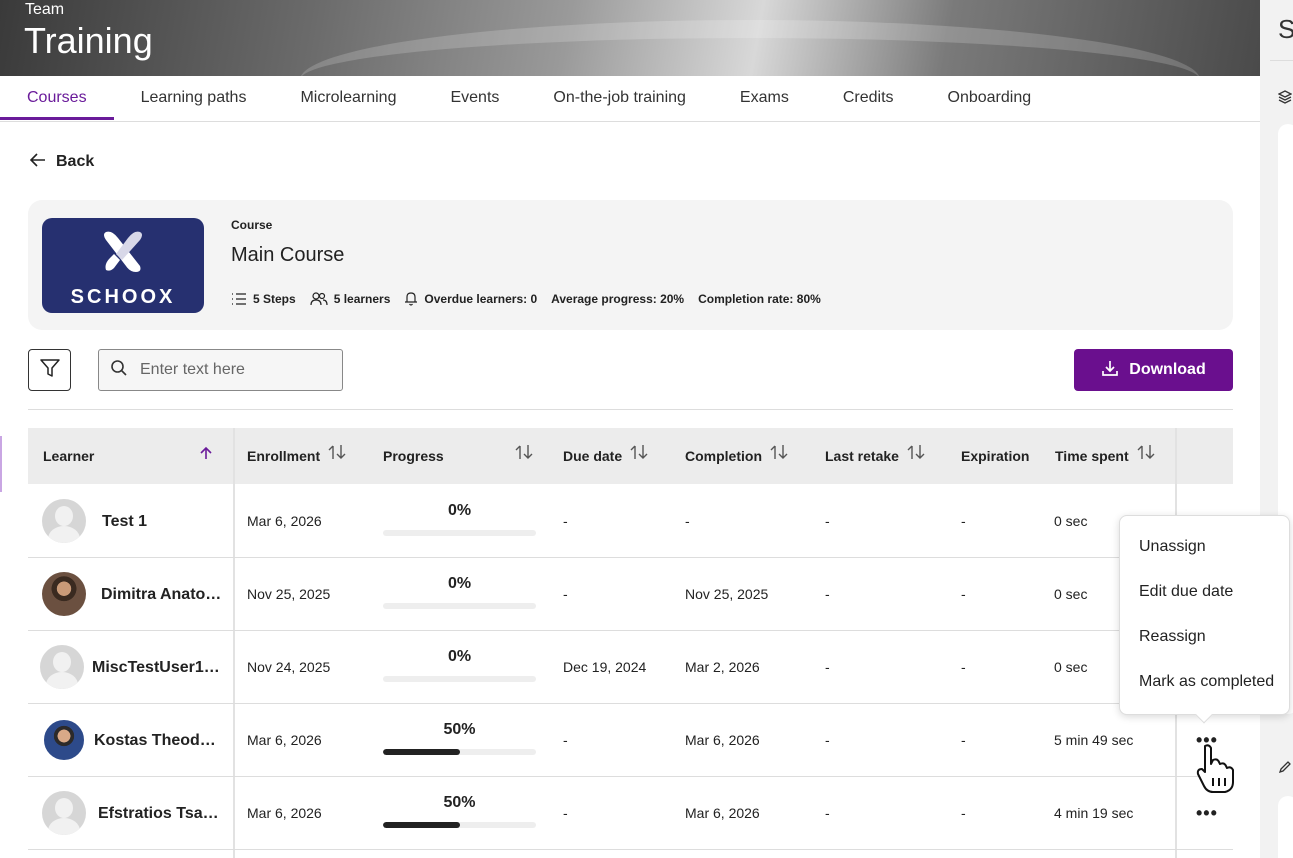 This screenshot has width=1293, height=858. What do you see at coordinates (274, 298) in the screenshot?
I see `steps-count: 5 Steps` at bounding box center [274, 298].